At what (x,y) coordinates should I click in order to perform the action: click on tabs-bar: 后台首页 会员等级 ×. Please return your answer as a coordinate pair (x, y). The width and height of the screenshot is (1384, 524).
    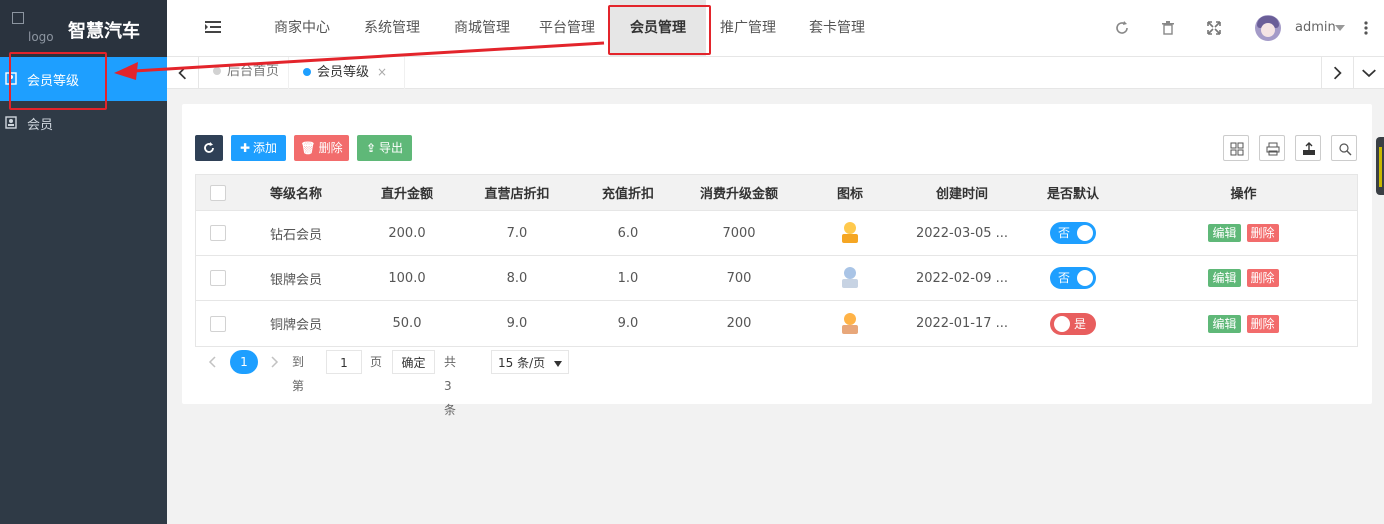
    Looking at the image, I should click on (775, 73).